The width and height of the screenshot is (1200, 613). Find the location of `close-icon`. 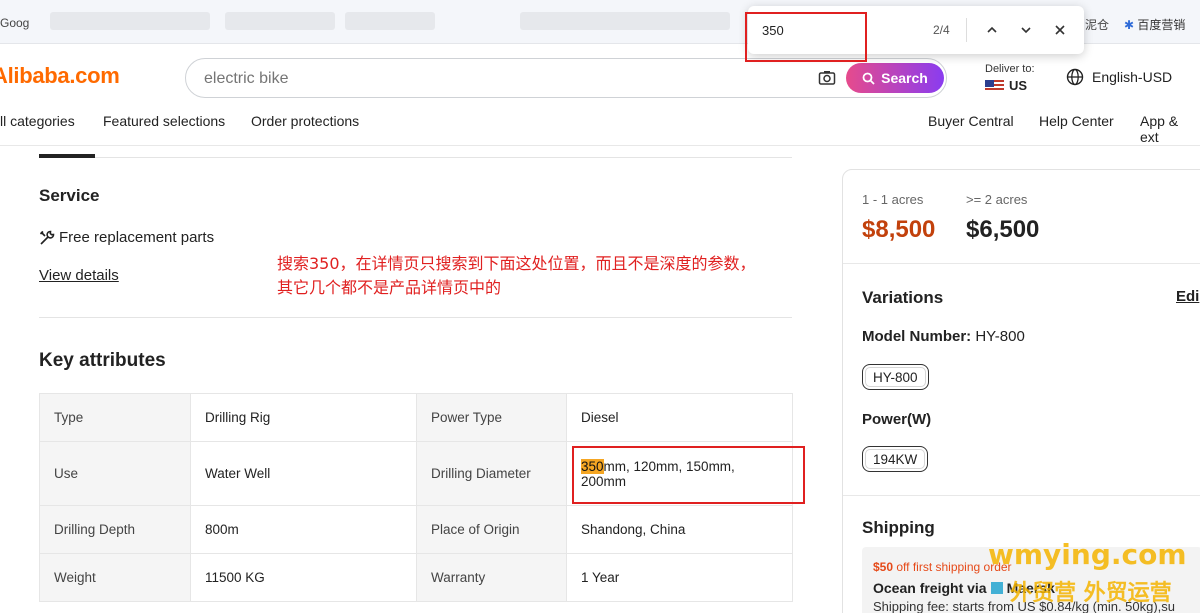

close-icon is located at coordinates (1060, 30).